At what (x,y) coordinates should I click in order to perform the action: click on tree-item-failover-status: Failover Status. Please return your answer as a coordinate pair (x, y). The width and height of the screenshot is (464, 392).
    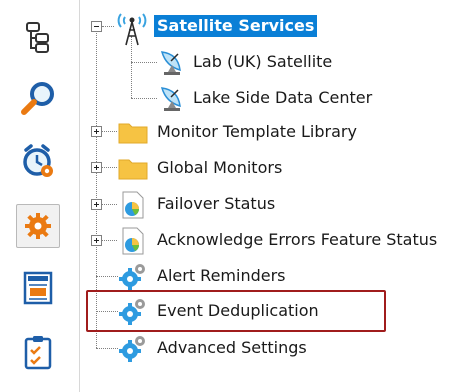
    Looking at the image, I should click on (216, 204).